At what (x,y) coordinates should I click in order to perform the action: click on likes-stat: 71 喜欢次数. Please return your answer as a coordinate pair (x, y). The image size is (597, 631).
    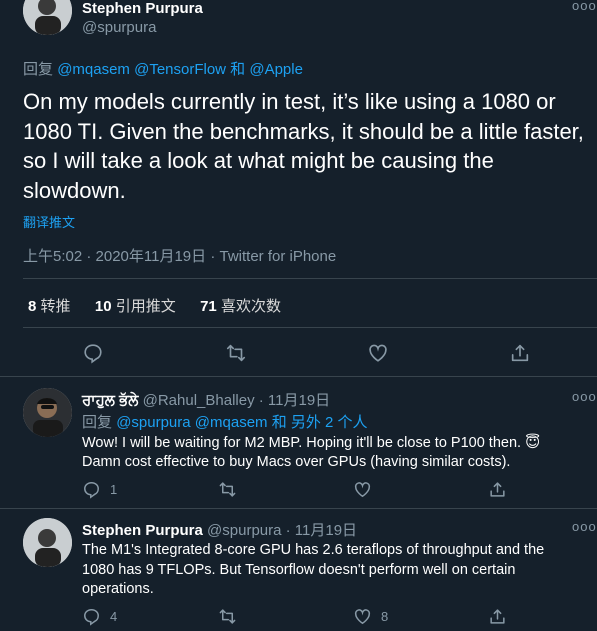
    Looking at the image, I should click on (240, 306).